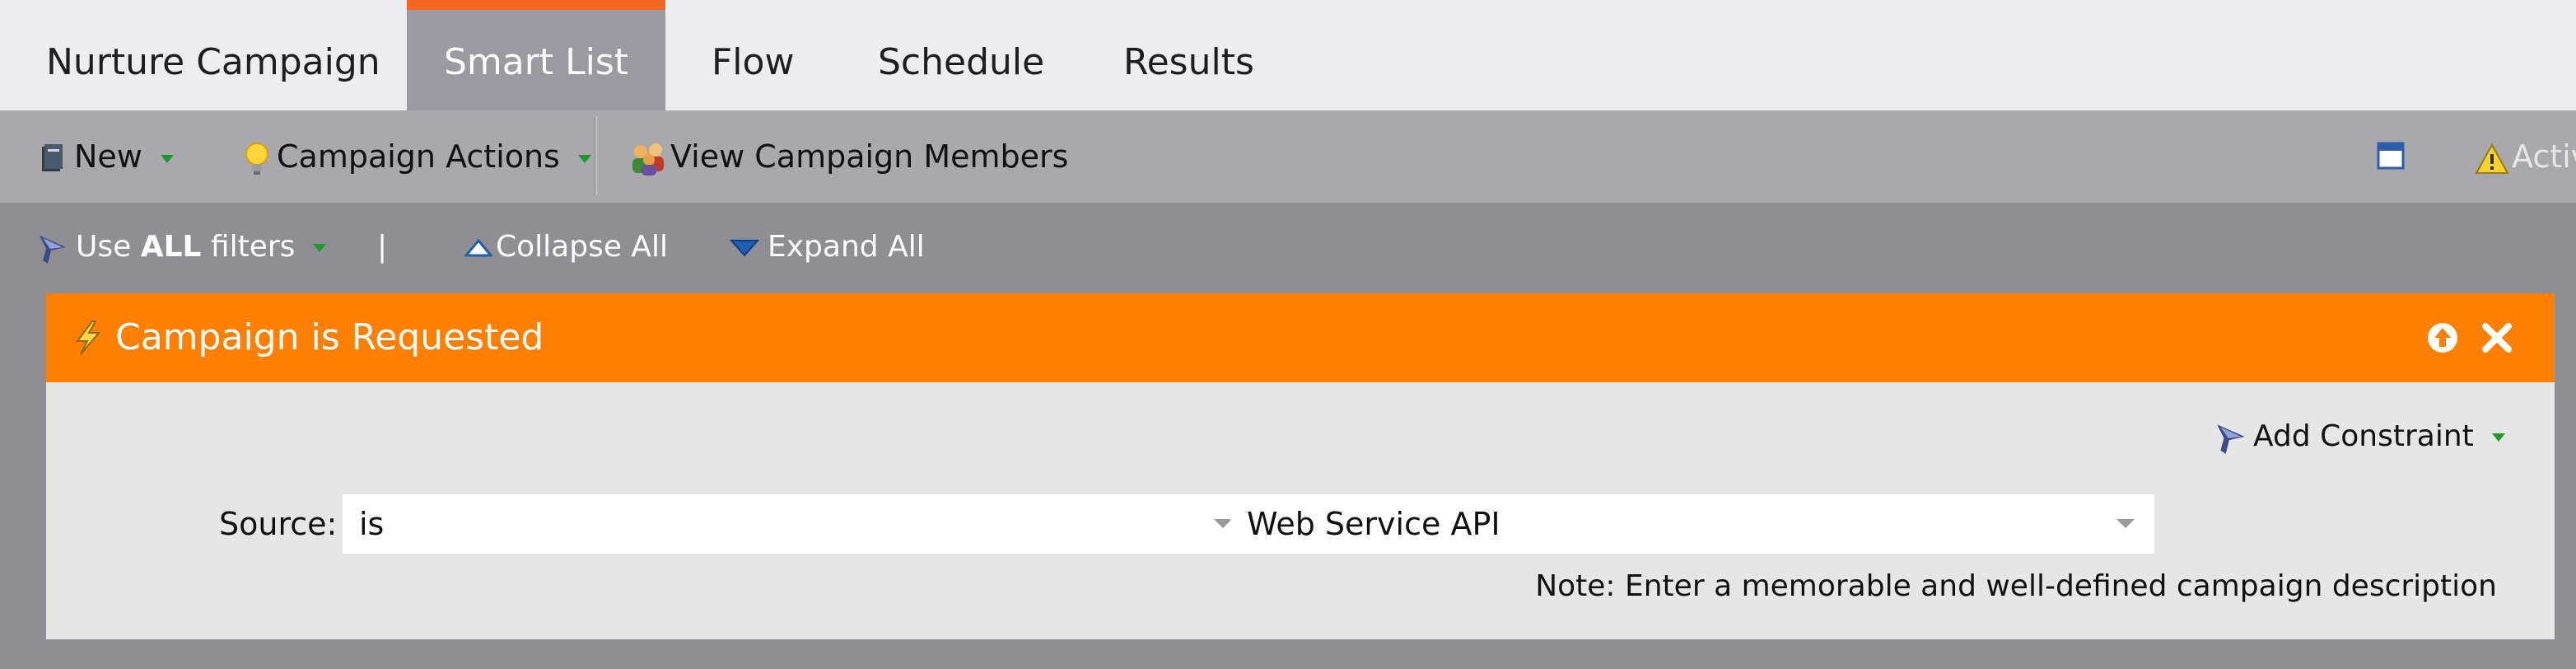  Describe the element at coordinates (213, 55) in the screenshot. I see `tab-nurture-campaign: Nurture Campaign` at that location.